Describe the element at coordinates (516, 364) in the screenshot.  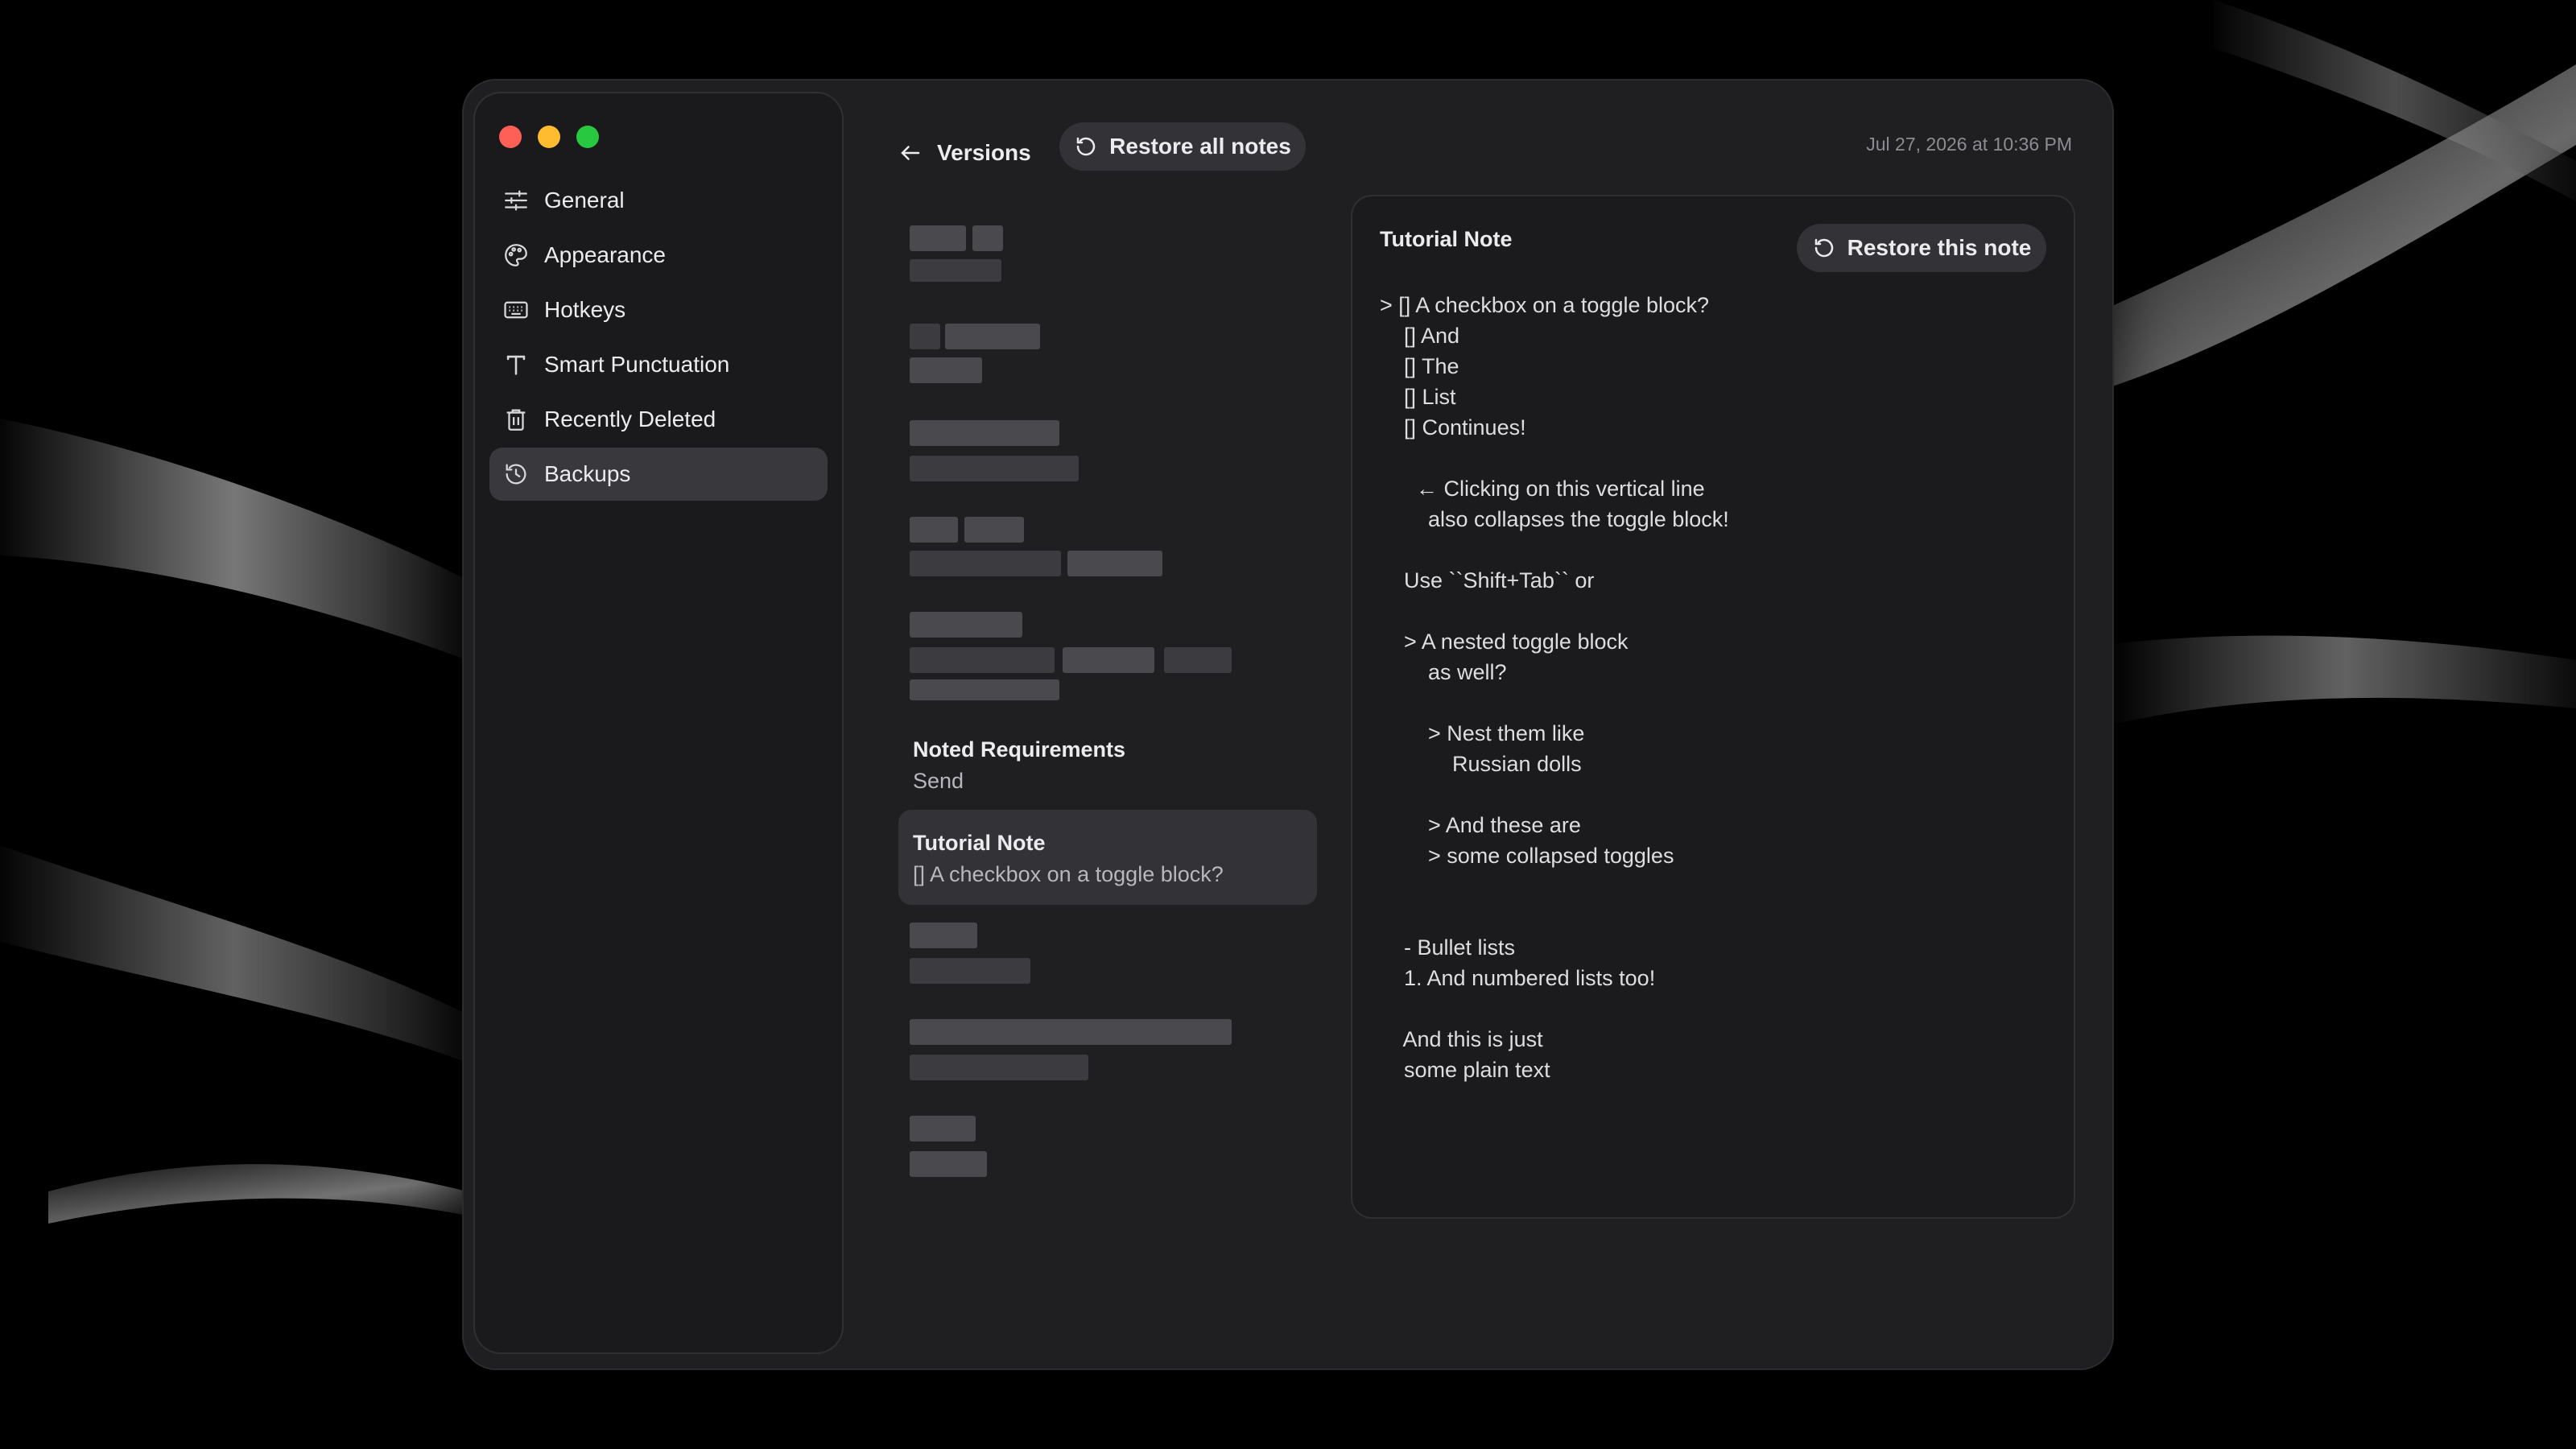
I see `type-icon` at that location.